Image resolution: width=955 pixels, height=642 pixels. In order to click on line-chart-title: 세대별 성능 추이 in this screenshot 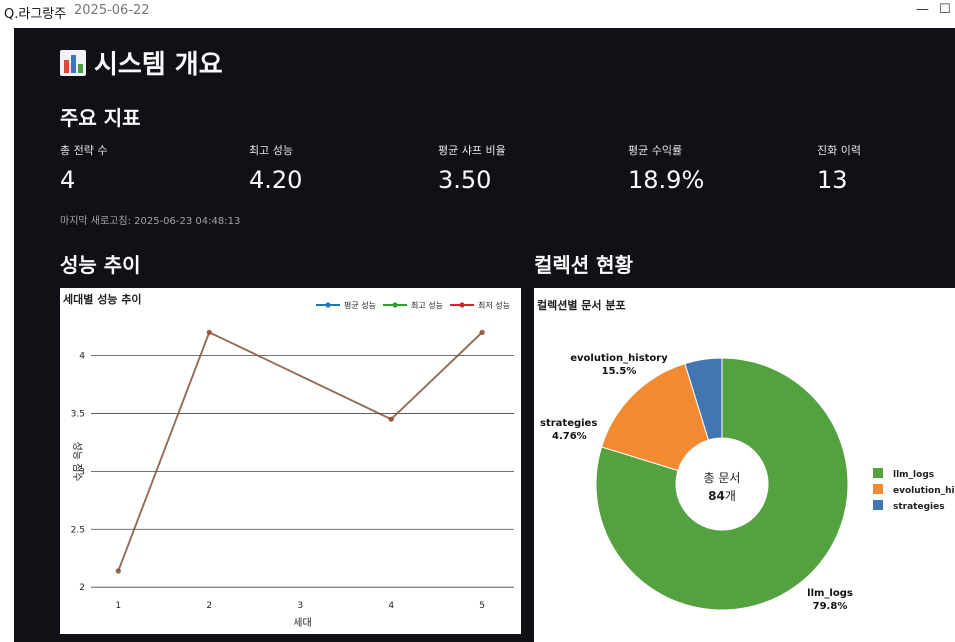, I will do `click(102, 299)`.